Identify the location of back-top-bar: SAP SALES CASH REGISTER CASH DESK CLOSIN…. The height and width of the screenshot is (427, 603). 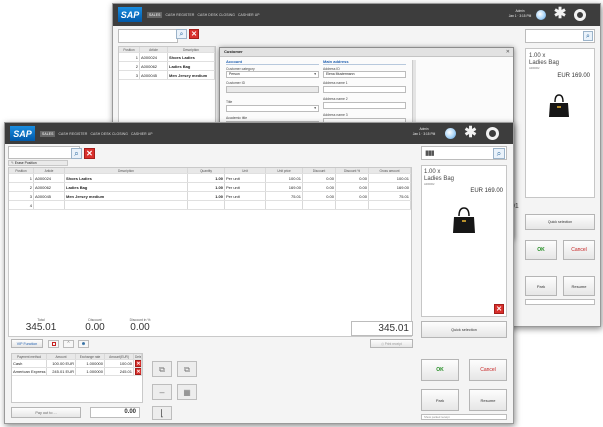
(356, 15).